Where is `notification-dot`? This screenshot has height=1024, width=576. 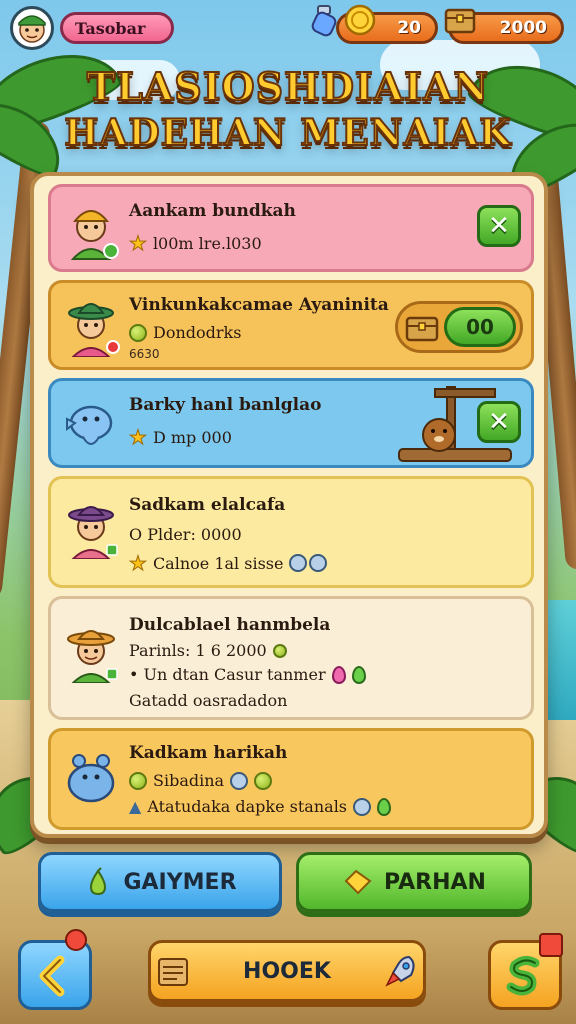 notification-dot is located at coordinates (76, 940).